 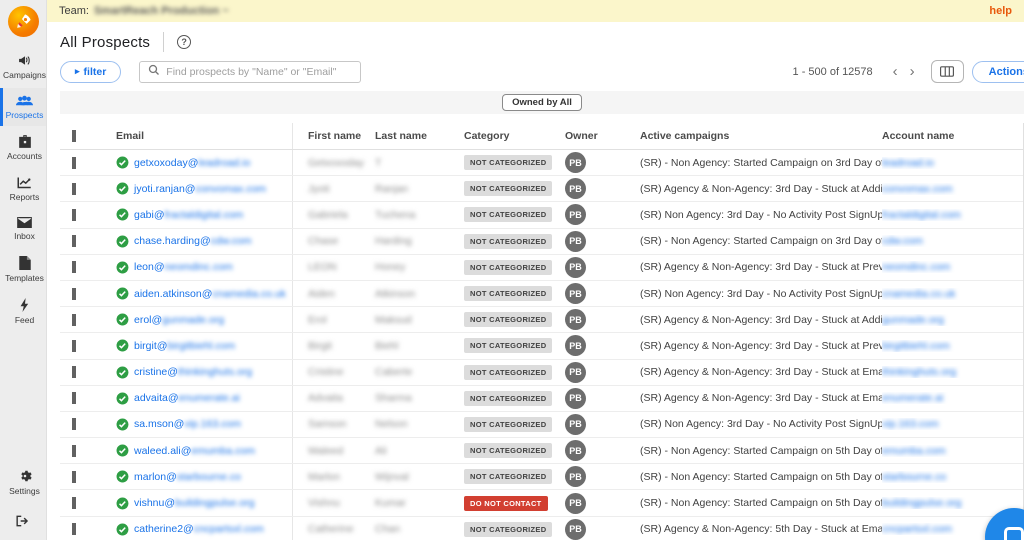 I want to click on column-header-owner: Owner, so click(x=602, y=136).